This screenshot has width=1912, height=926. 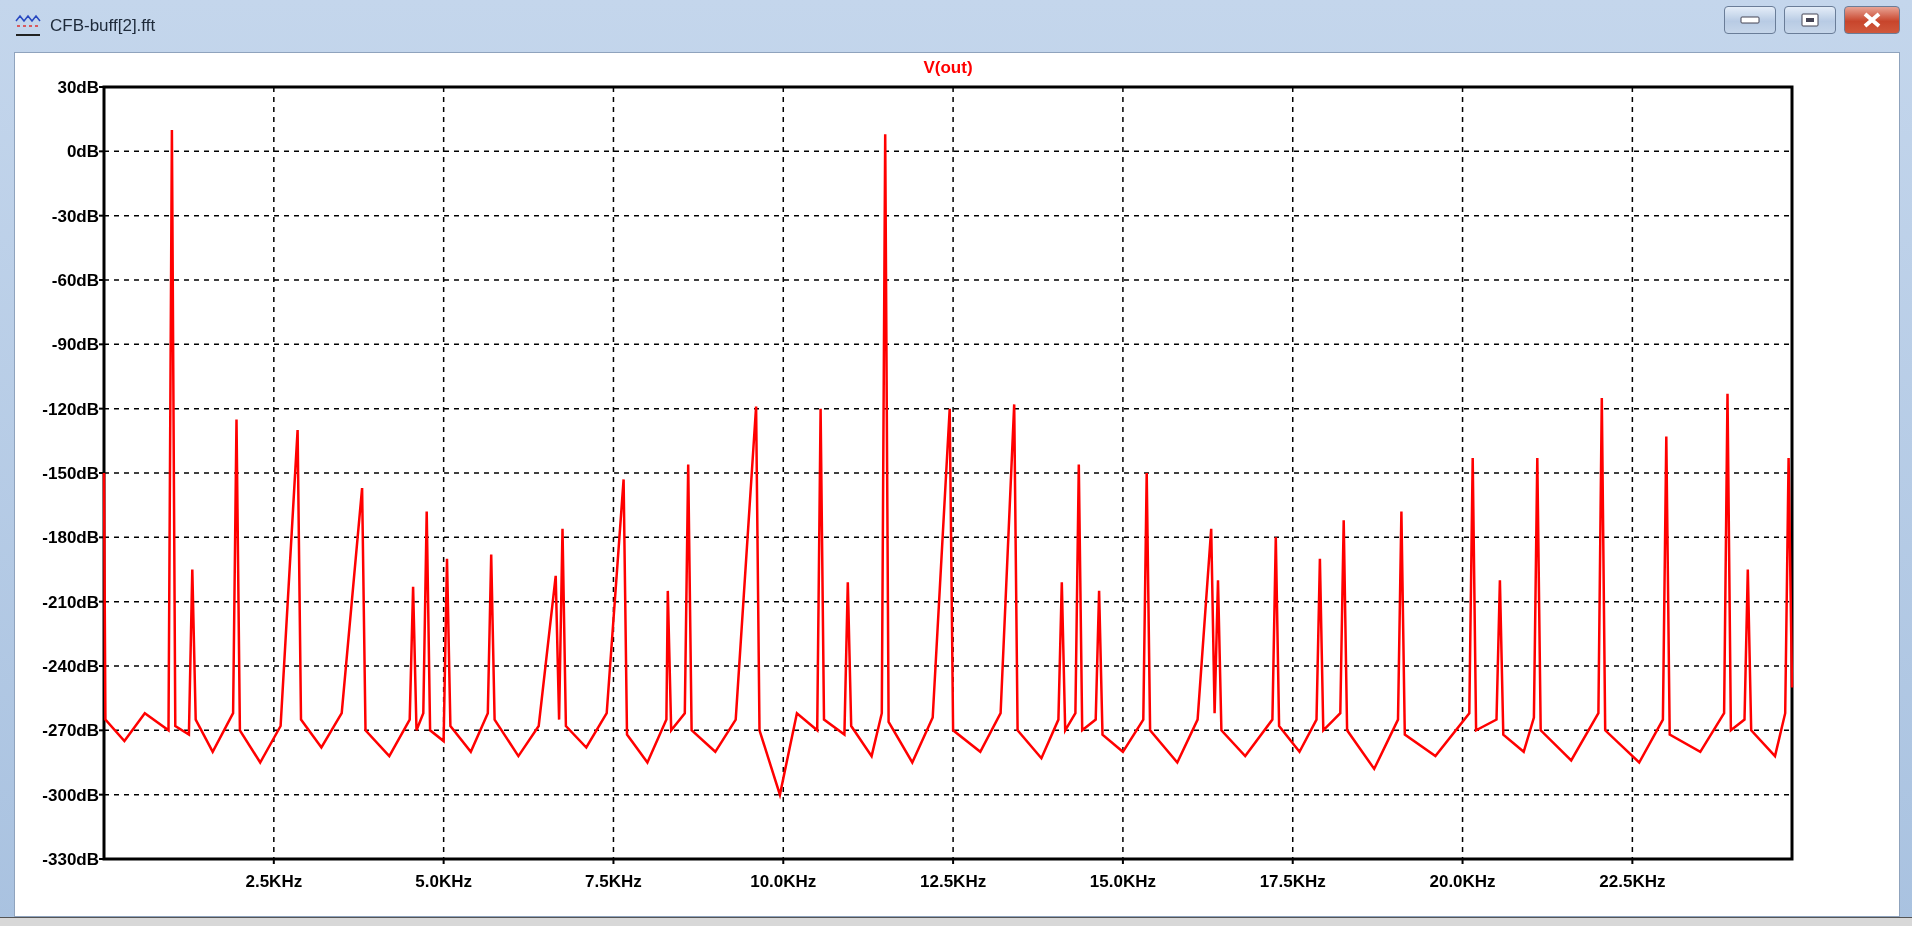 I want to click on minimize-icon, so click(x=1750, y=20).